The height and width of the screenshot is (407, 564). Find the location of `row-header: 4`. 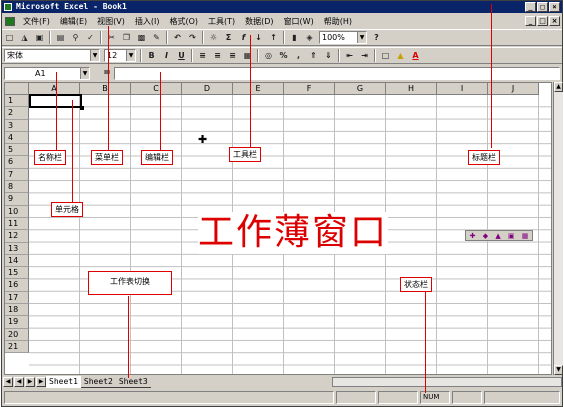

row-header: 4 is located at coordinates (17, 138).